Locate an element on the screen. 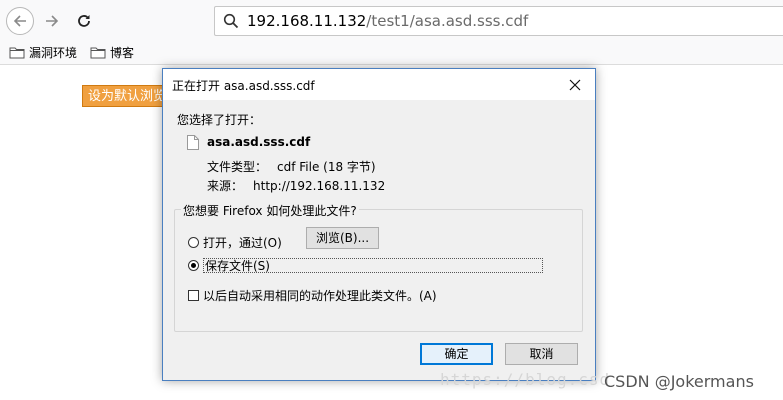  back-button is located at coordinates (20, 21).